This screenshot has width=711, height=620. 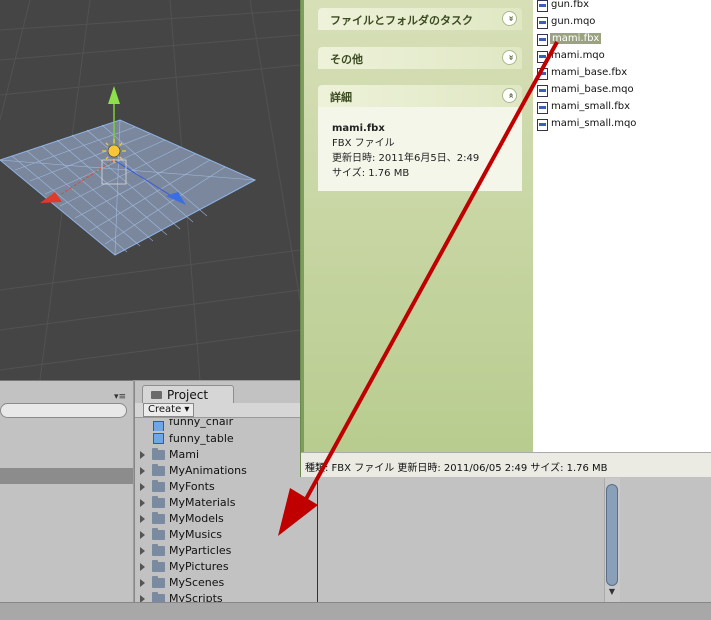 I want to click on tab-project-label: Project, so click(x=188, y=395).